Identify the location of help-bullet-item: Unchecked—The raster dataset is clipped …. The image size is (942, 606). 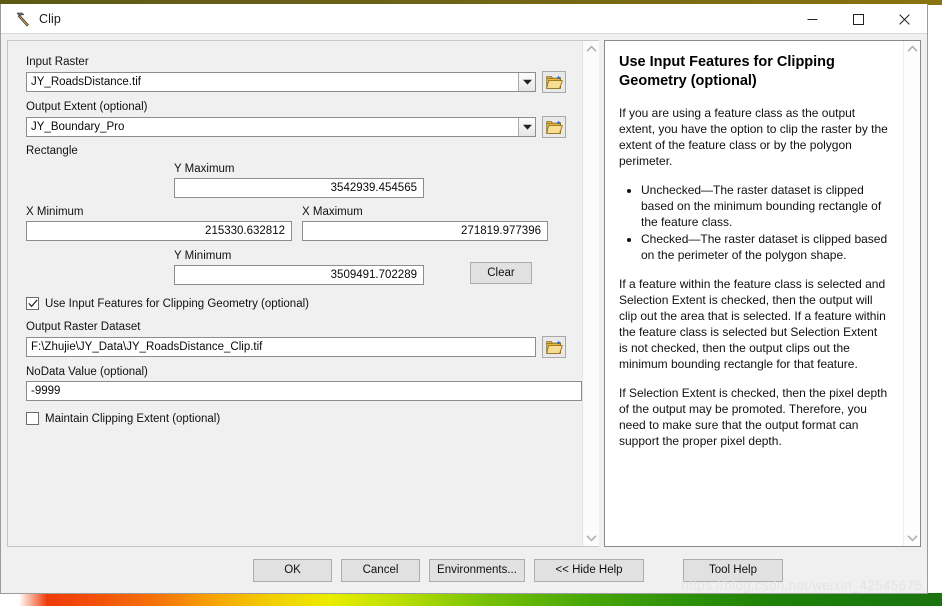
(765, 206).